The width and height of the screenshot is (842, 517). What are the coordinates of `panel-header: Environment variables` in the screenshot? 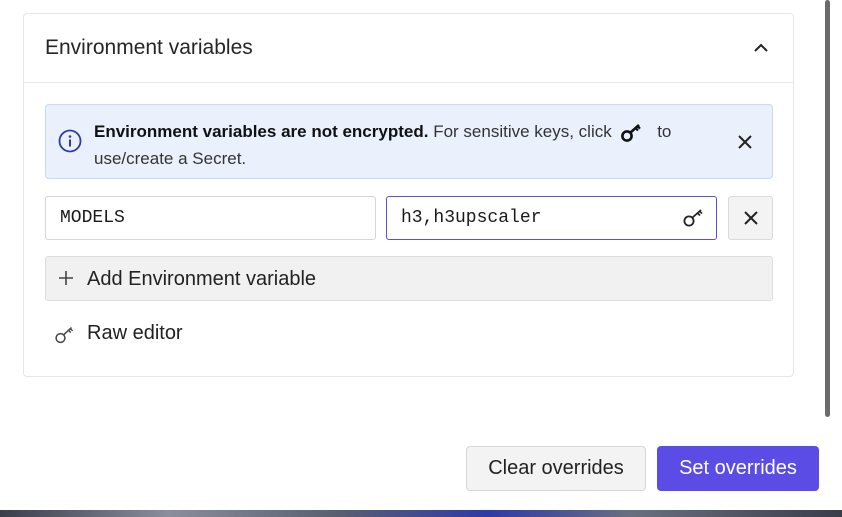 It's located at (408, 48).